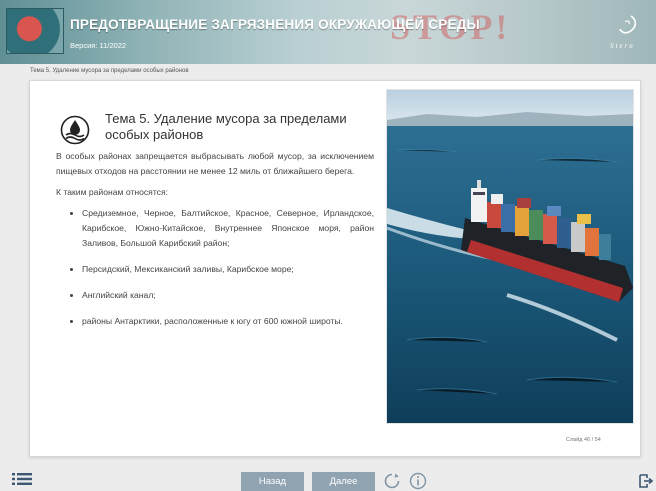 This screenshot has height=491, width=656. I want to click on water-drop-icon, so click(75, 130).